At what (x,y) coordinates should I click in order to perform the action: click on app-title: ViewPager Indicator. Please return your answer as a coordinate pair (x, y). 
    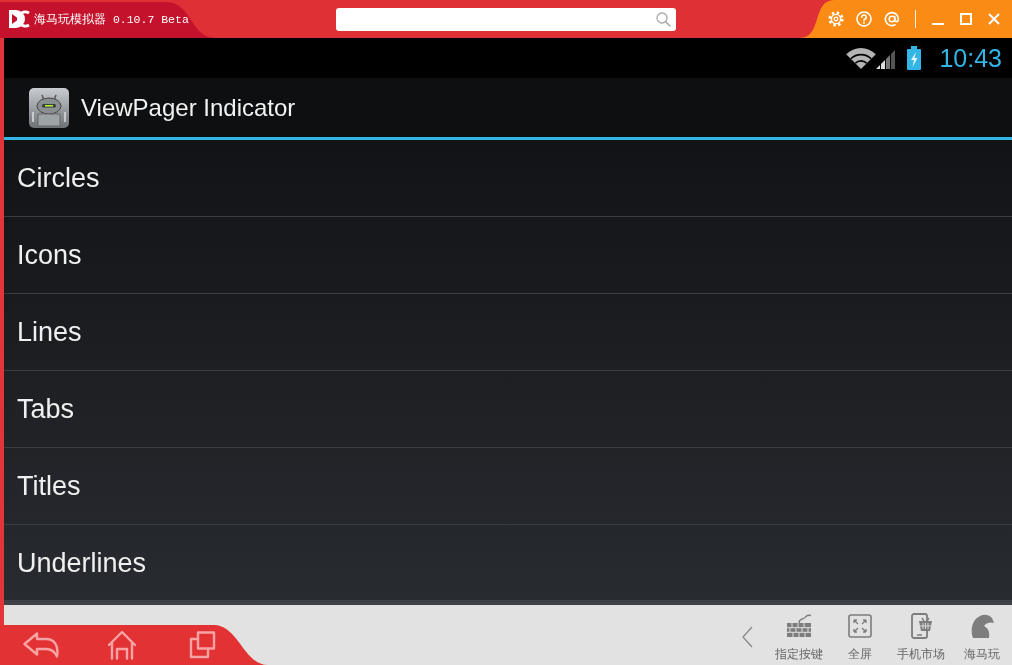
    Looking at the image, I should click on (188, 107).